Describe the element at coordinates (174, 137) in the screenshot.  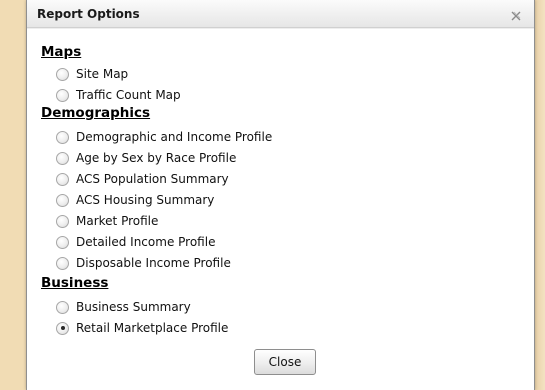
I see `option-label: Demographic and Income Profile` at that location.